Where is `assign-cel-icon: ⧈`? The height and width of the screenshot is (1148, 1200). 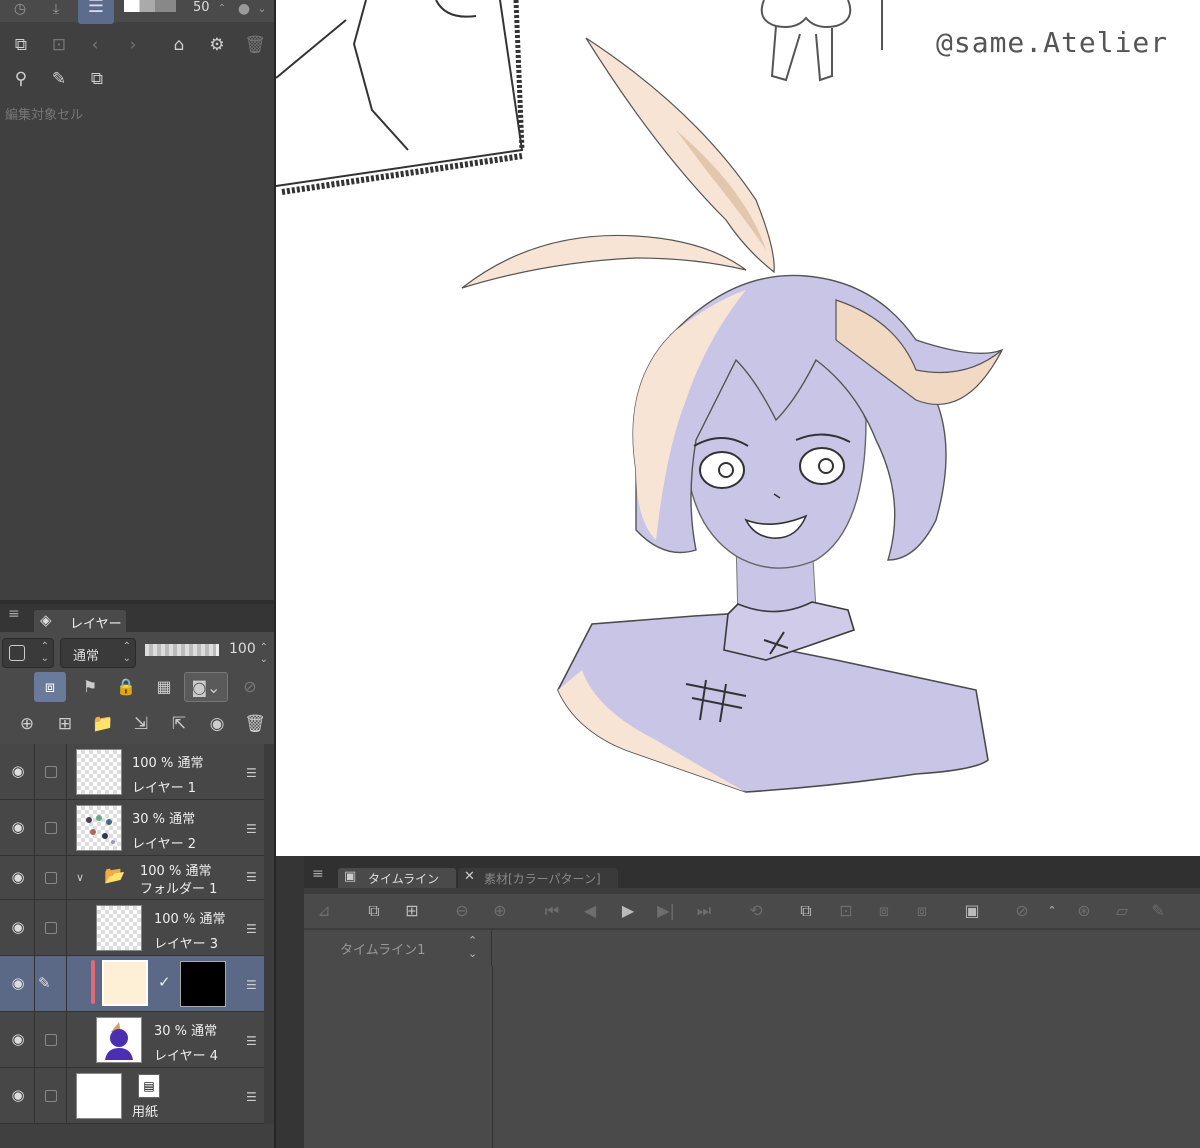
assign-cel-icon: ⧈ is located at coordinates (884, 911).